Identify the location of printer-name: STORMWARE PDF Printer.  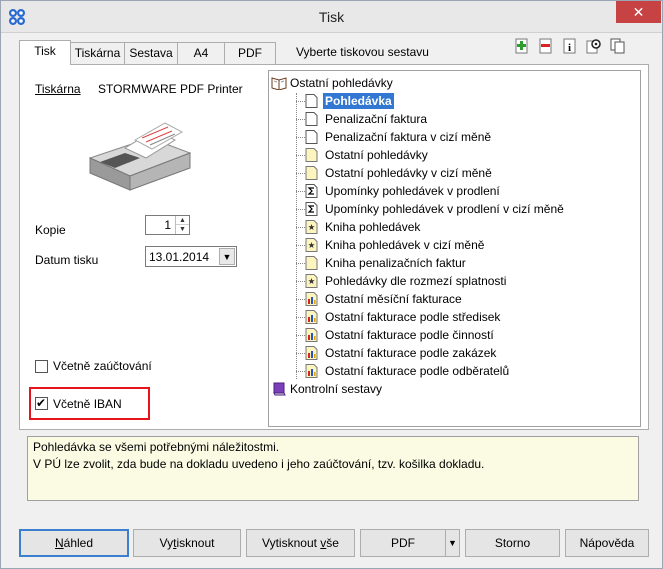
(170, 89).